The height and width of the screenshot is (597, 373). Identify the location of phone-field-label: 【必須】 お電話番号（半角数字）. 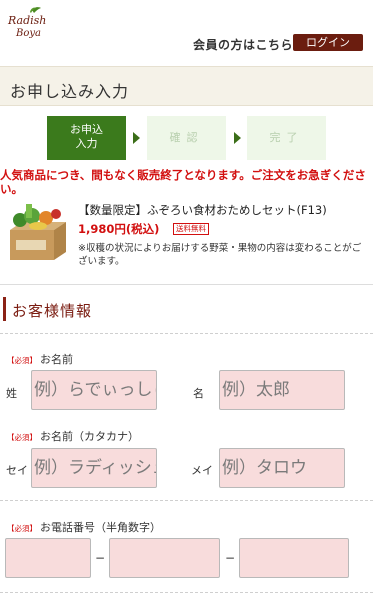
(84, 527).